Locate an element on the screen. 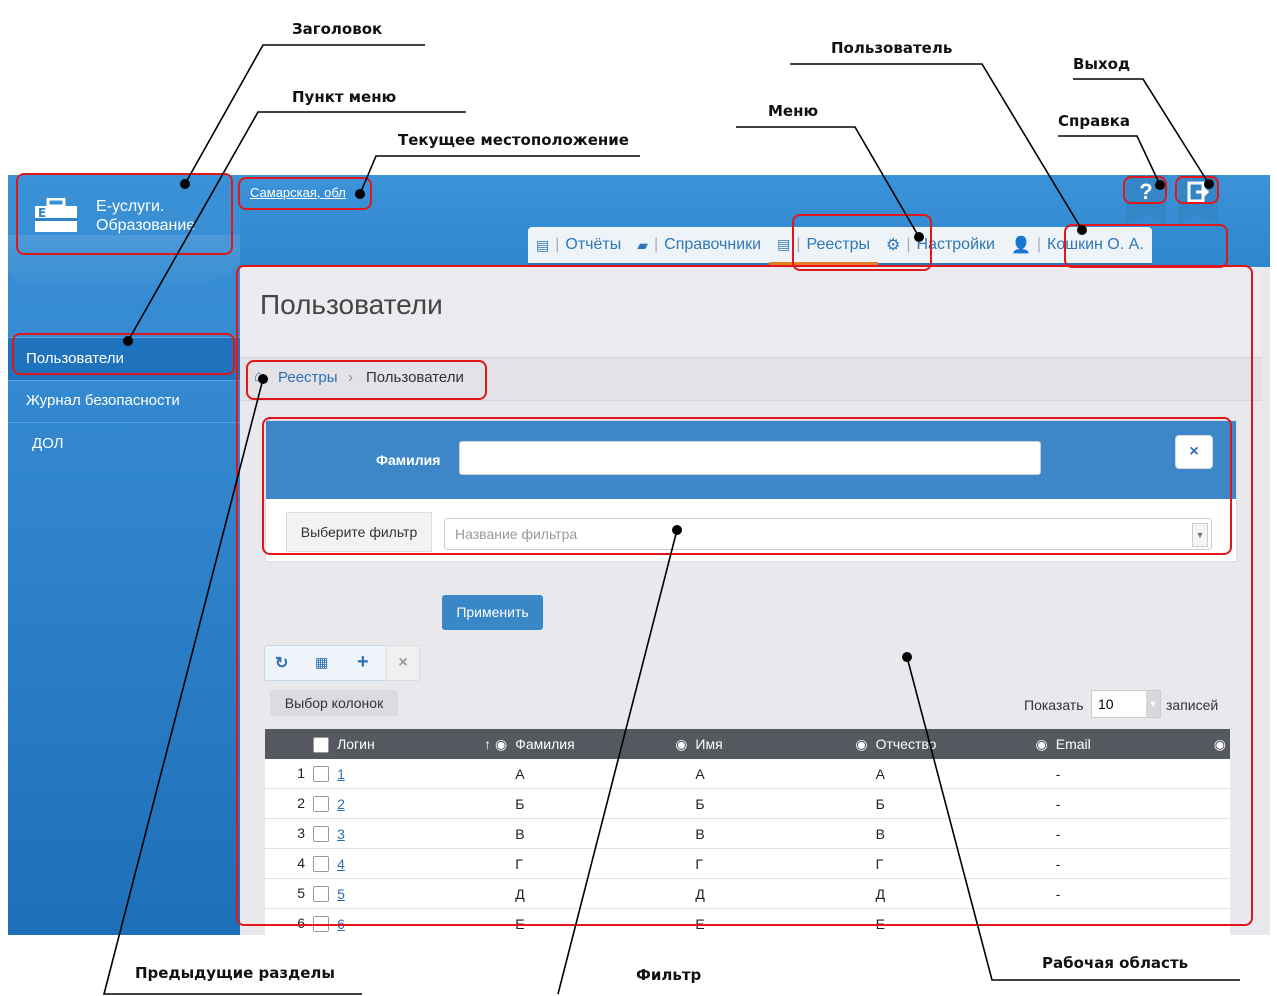 The height and width of the screenshot is (996, 1277). annotation-dot-header is located at coordinates (185, 184).